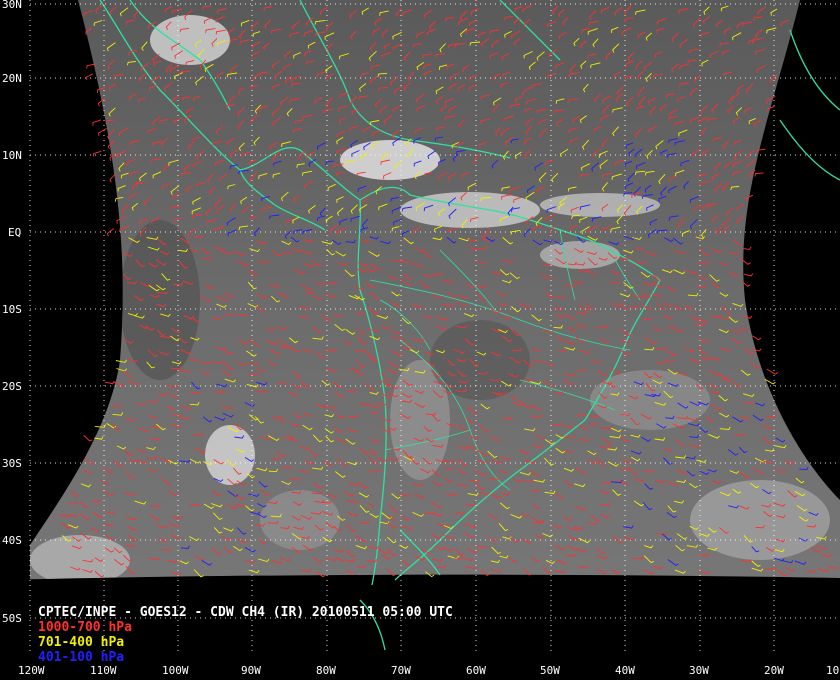 This screenshot has height=680, width=840. I want to click on lon-label-70w: 70W, so click(401, 670).